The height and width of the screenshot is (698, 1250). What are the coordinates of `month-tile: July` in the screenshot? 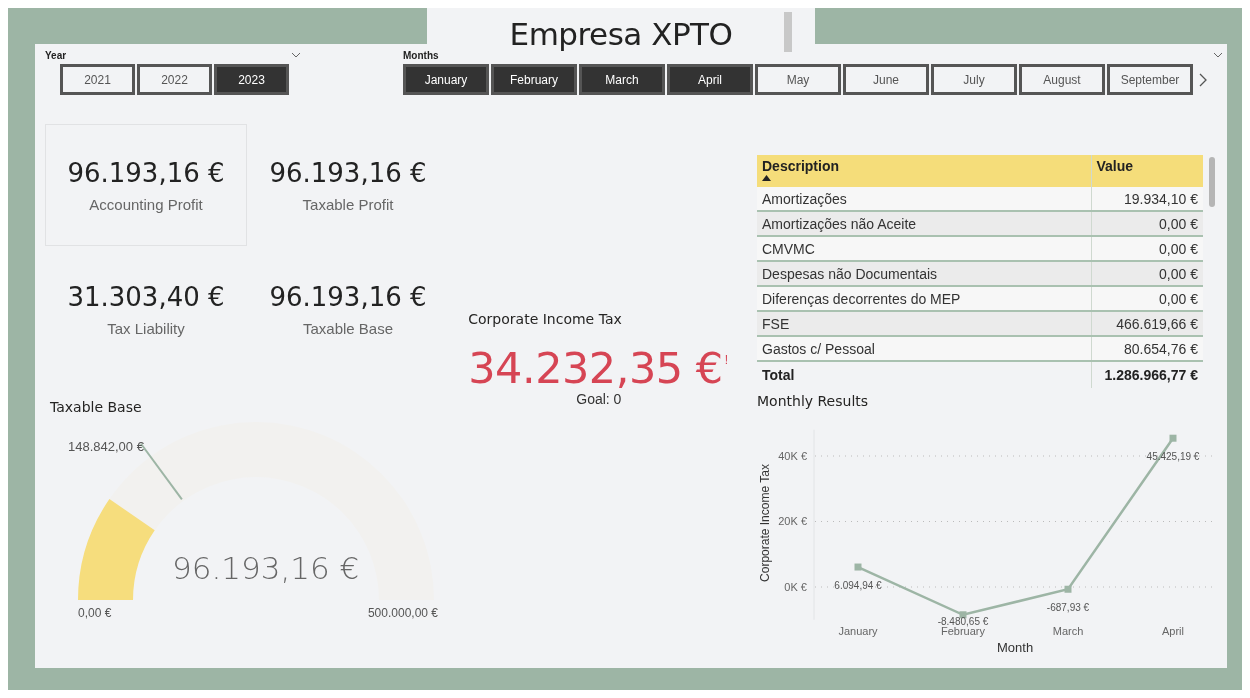 It's located at (974, 79).